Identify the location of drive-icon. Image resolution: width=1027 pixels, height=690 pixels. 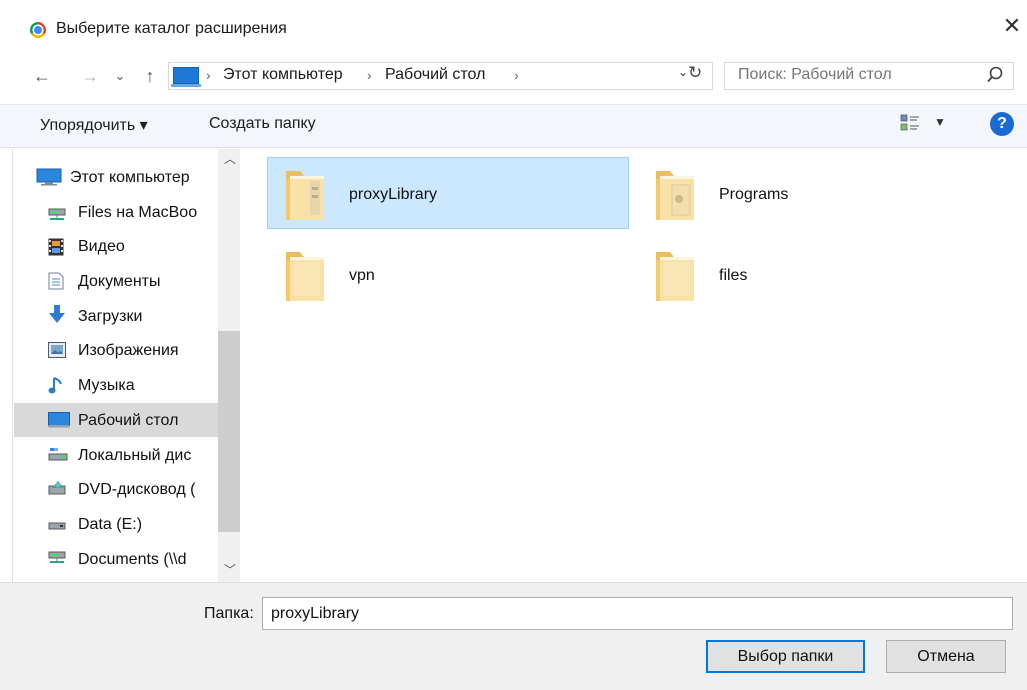
(57, 526).